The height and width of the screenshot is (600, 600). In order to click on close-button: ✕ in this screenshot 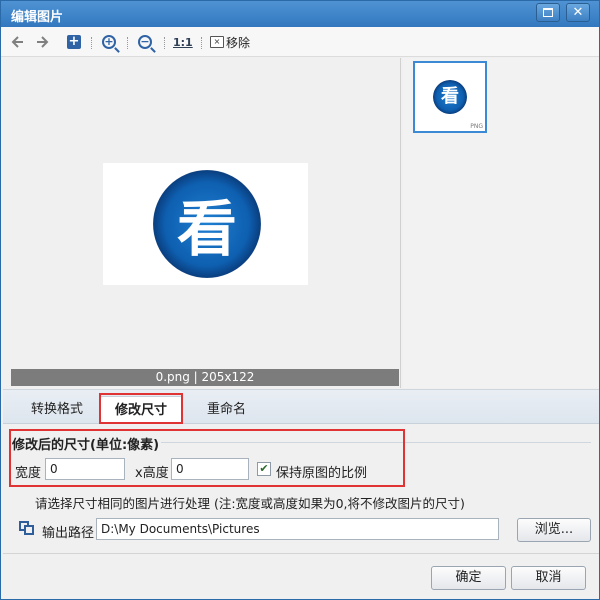, I will do `click(578, 12)`.